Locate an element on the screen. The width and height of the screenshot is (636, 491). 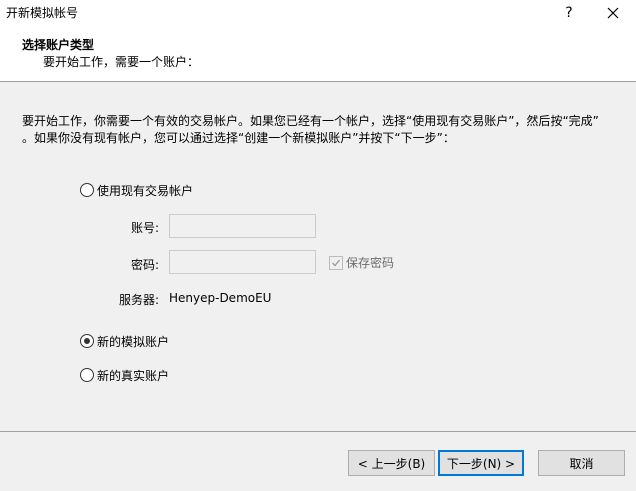
radio-demo-account-indicator is located at coordinates (87, 341).